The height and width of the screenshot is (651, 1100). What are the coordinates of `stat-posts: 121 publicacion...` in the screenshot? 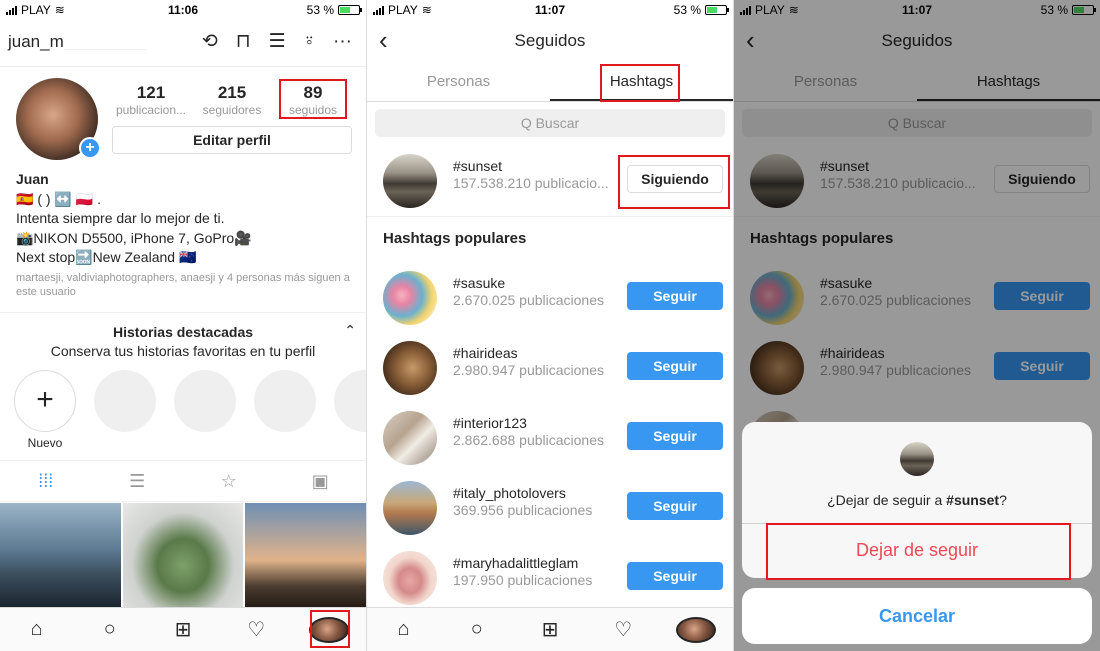 It's located at (151, 100).